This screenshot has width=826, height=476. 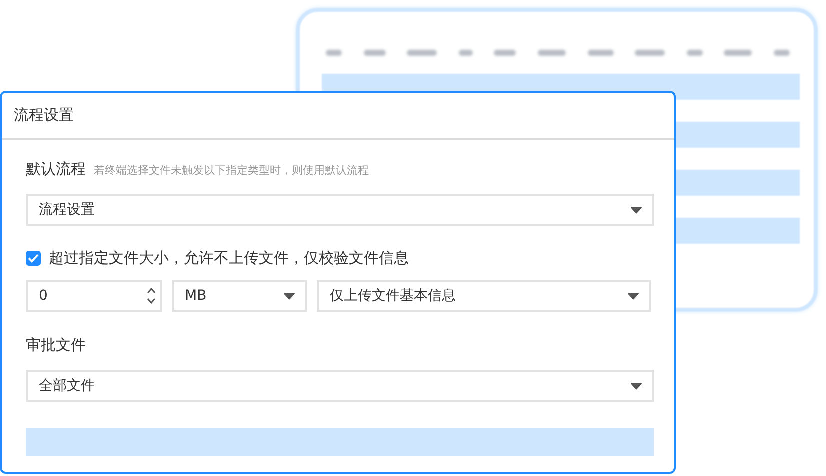 What do you see at coordinates (33, 258) in the screenshot?
I see `checkbox` at bounding box center [33, 258].